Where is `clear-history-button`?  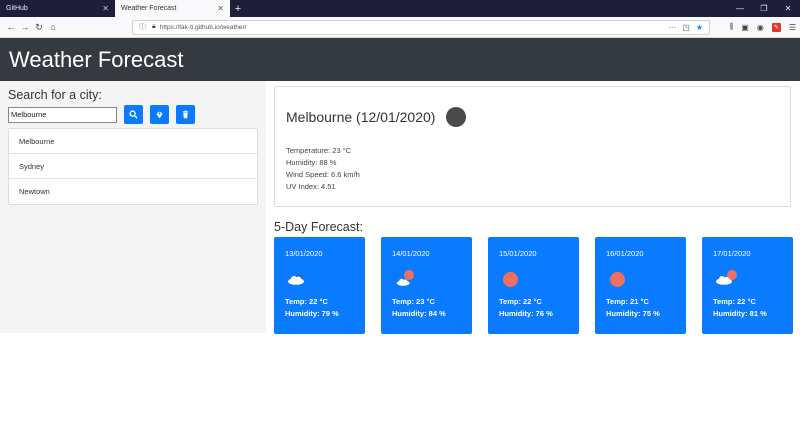 clear-history-button is located at coordinates (185, 114).